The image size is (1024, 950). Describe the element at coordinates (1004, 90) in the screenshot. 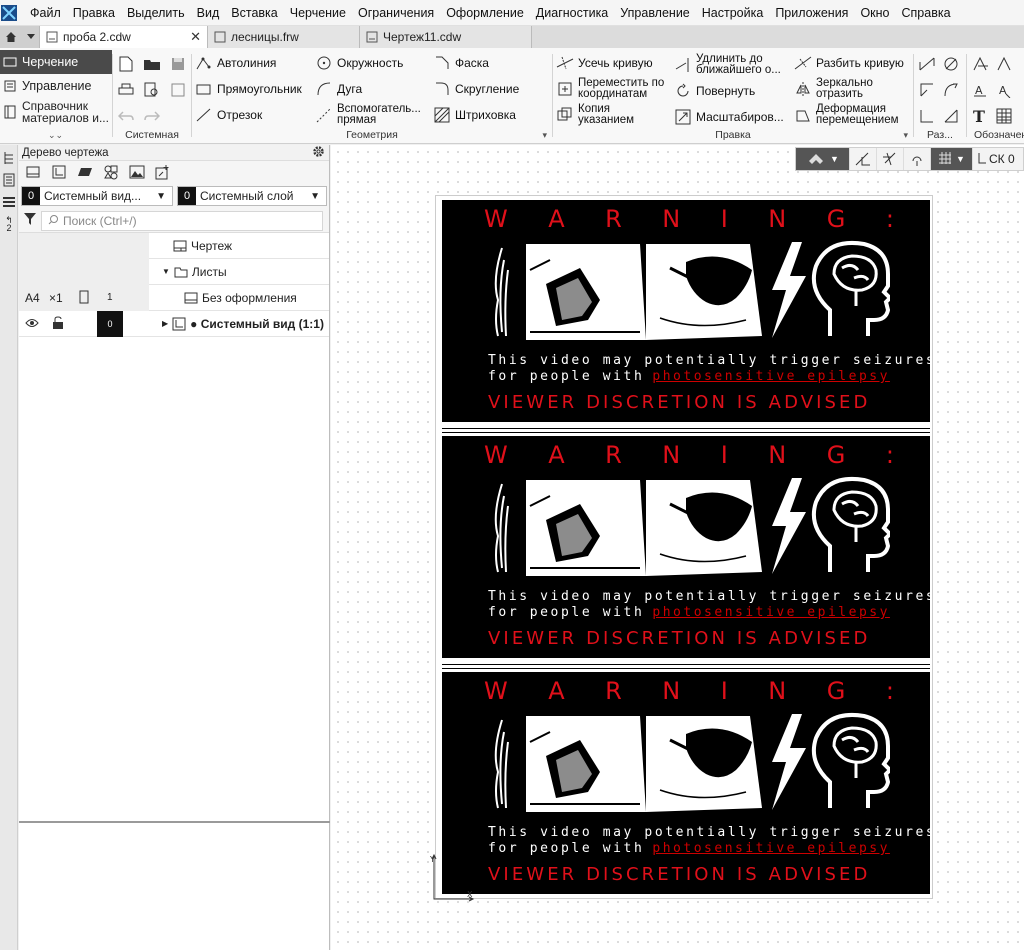

I see `position-mark-icon: A` at that location.